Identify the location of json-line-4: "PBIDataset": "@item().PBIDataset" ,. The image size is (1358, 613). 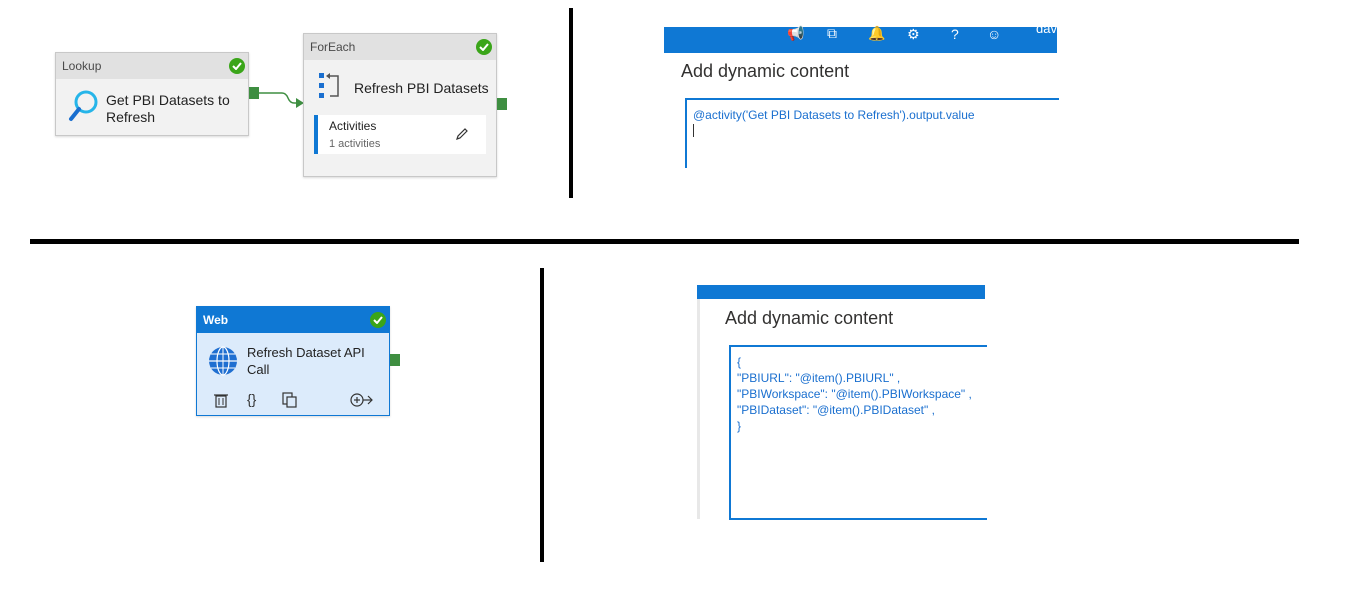
(836, 410).